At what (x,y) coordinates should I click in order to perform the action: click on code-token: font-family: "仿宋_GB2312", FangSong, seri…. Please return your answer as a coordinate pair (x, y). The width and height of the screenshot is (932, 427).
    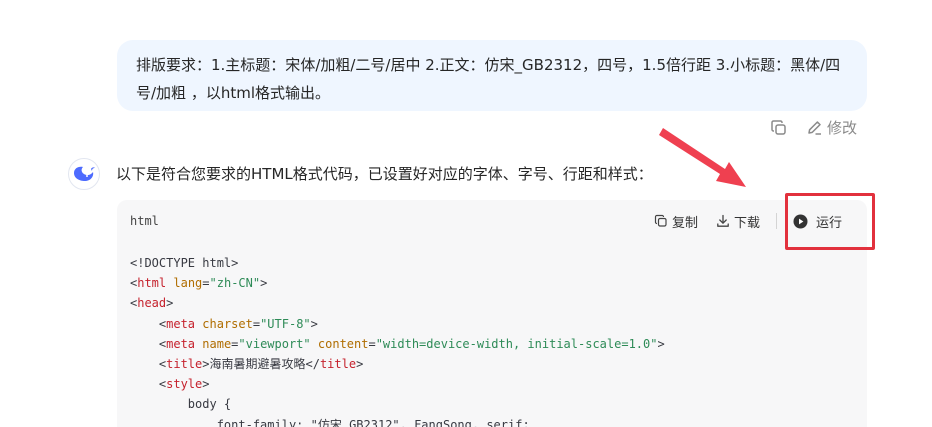
    Looking at the image, I should click on (330, 422).